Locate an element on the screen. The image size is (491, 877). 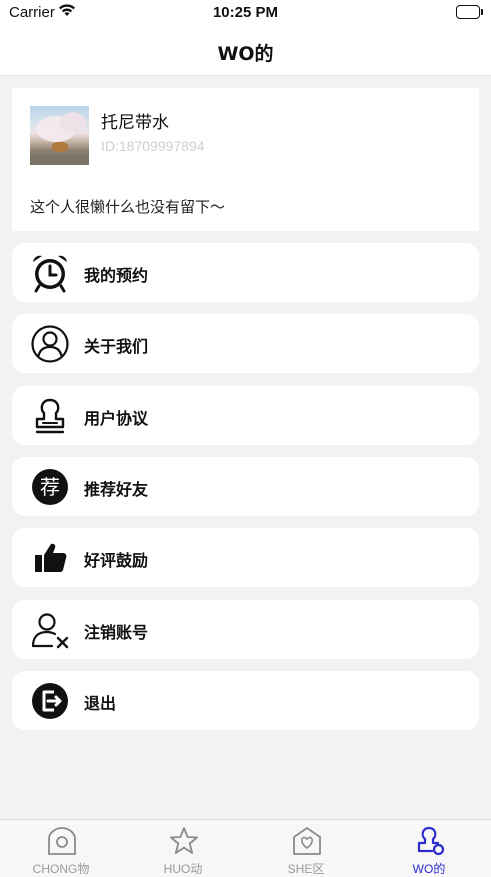
tab-activity: HUO动 is located at coordinates (183, 848).